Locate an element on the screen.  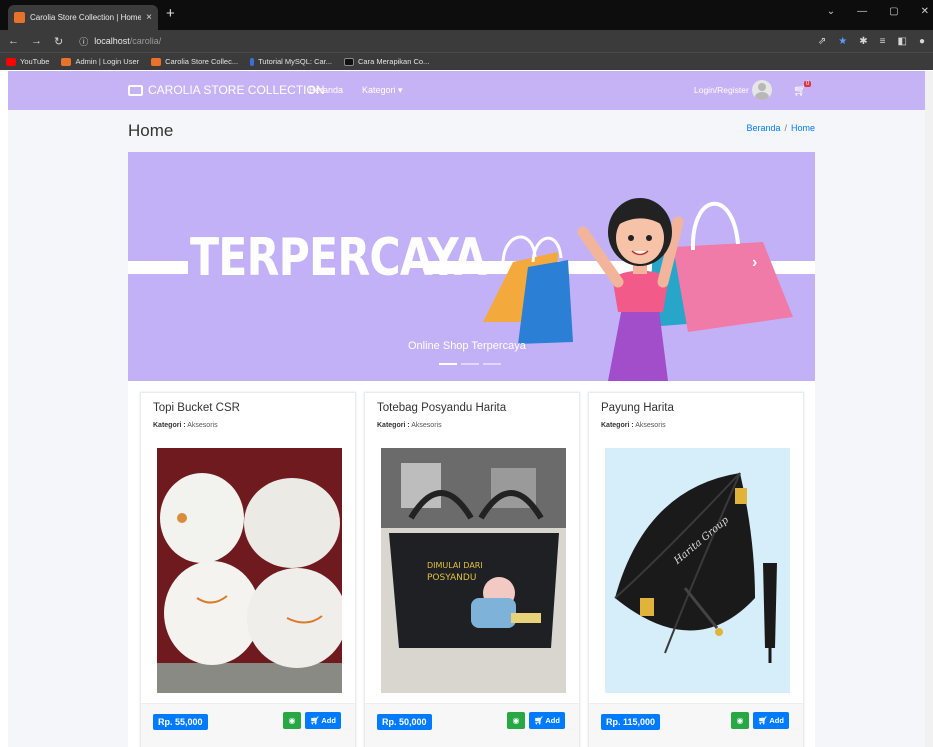
product-price: Rp. 115,000 is located at coordinates (631, 722).